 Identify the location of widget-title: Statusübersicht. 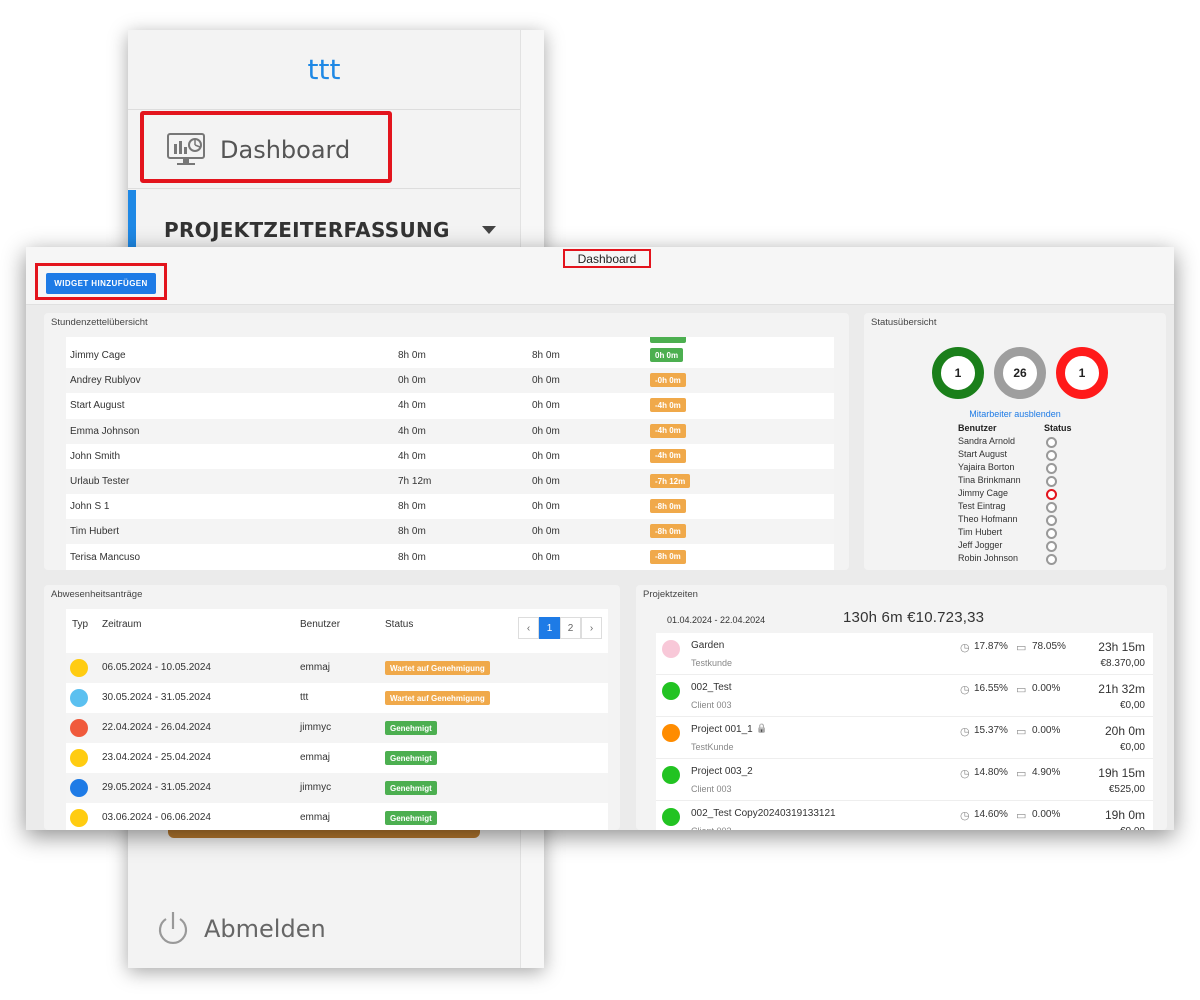
(904, 322).